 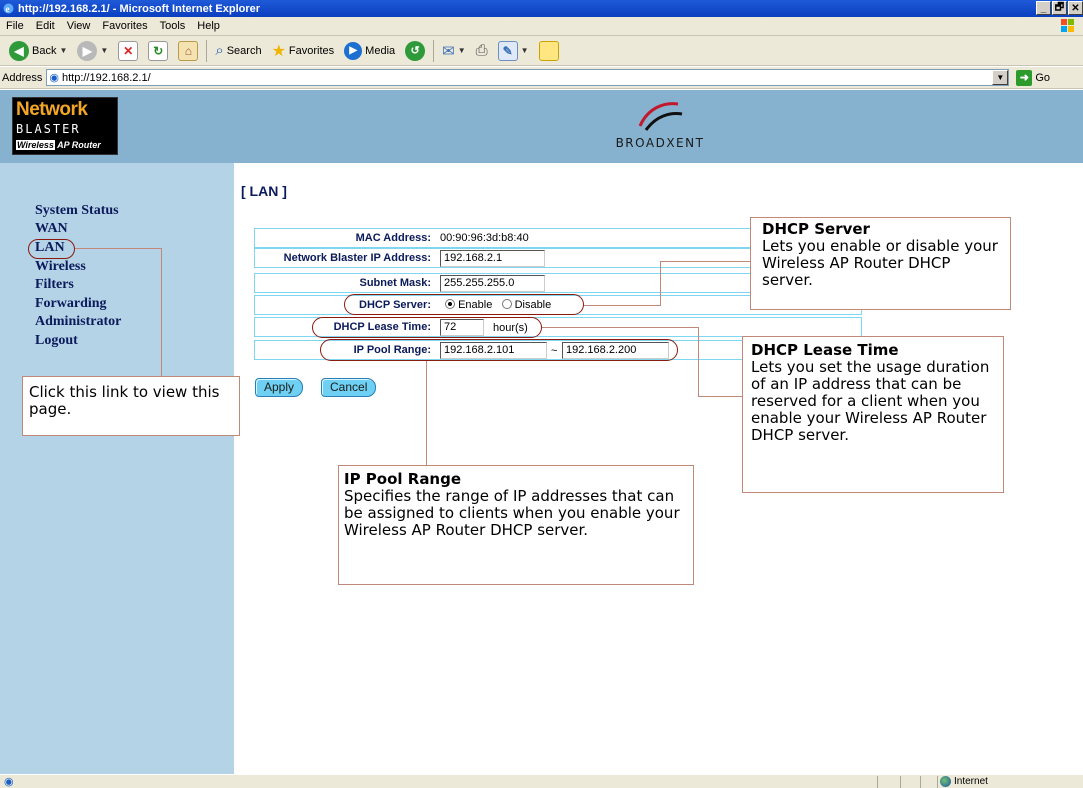 I want to click on nav-filters: Filters, so click(x=54, y=285).